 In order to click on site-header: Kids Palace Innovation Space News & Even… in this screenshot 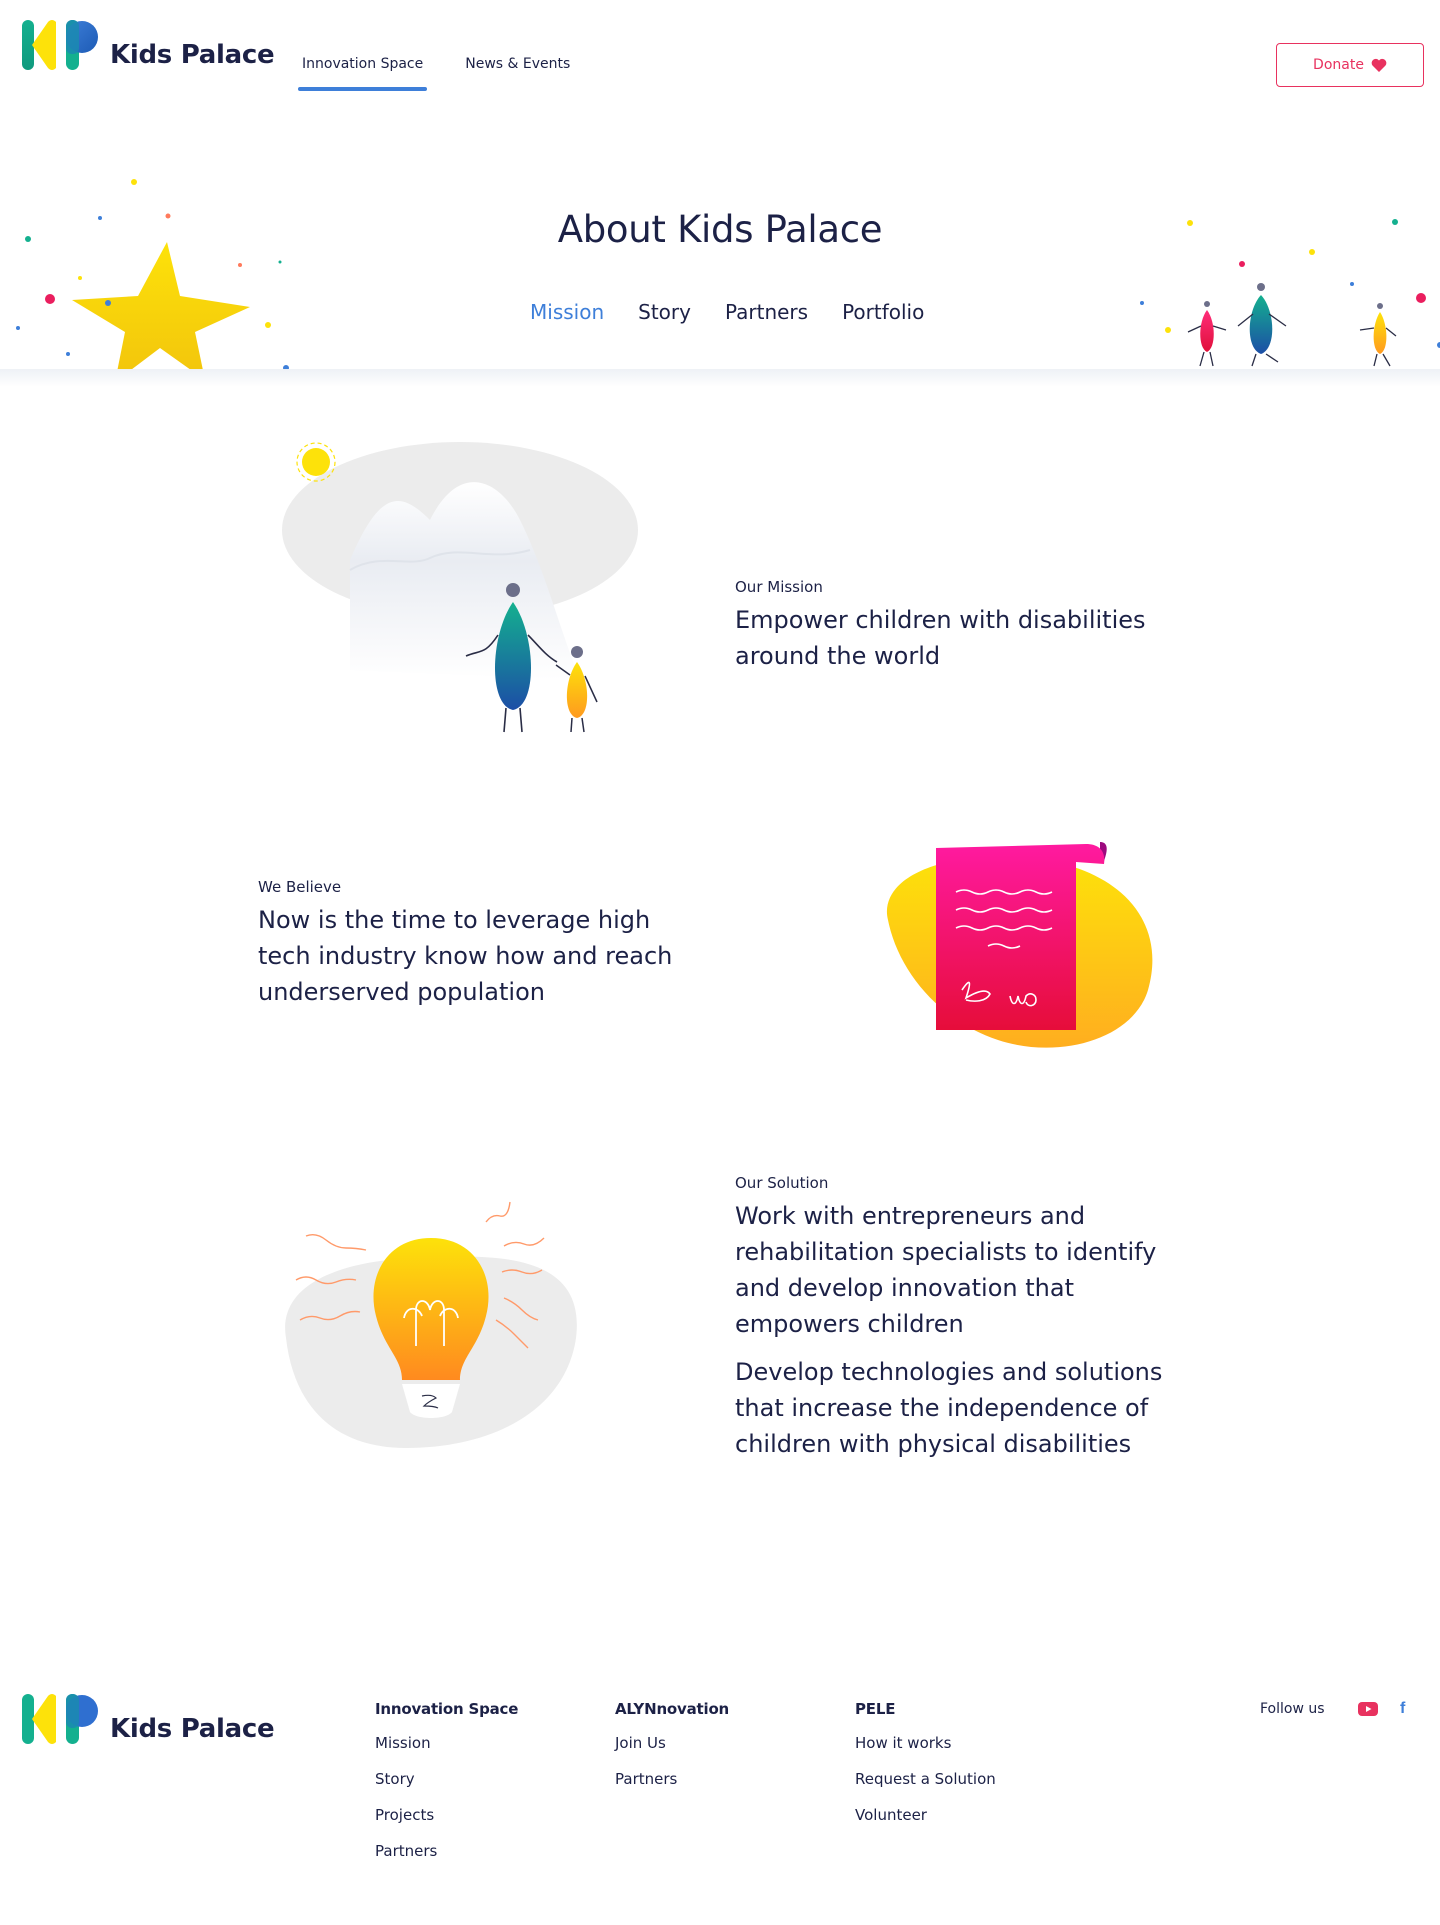, I will do `click(720, 50)`.